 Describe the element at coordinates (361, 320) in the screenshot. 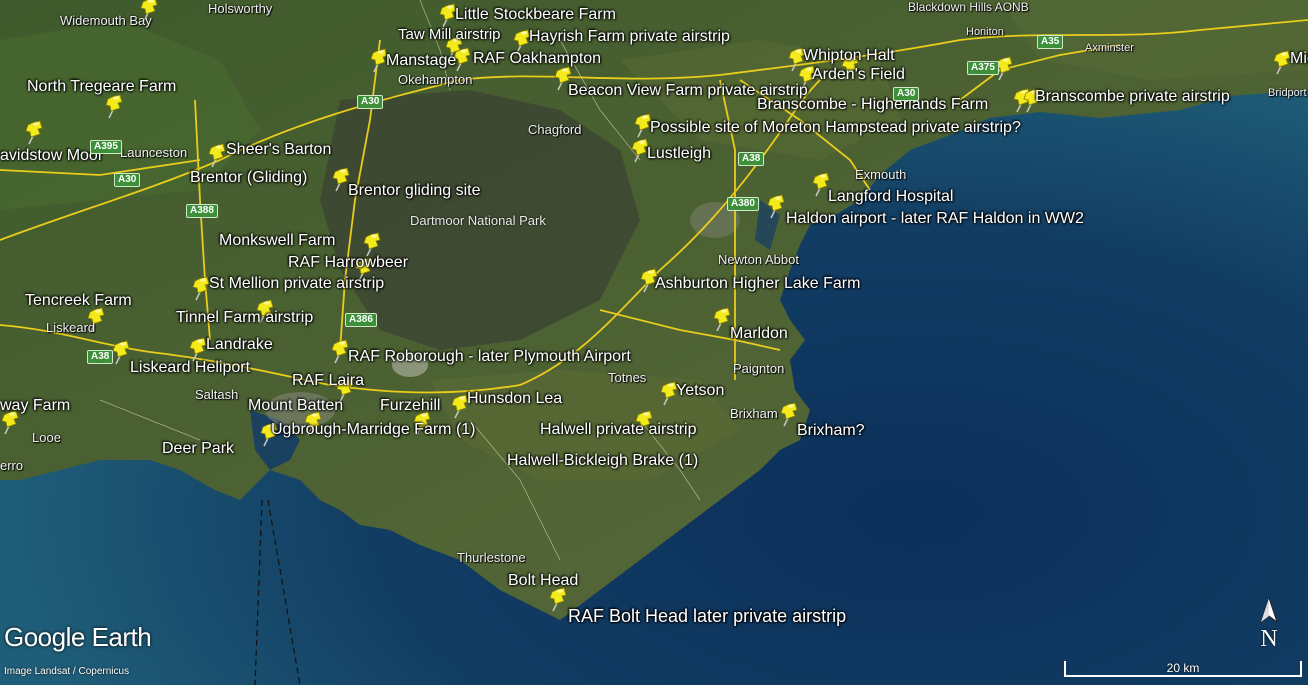

I see `road-shield: A386` at that location.